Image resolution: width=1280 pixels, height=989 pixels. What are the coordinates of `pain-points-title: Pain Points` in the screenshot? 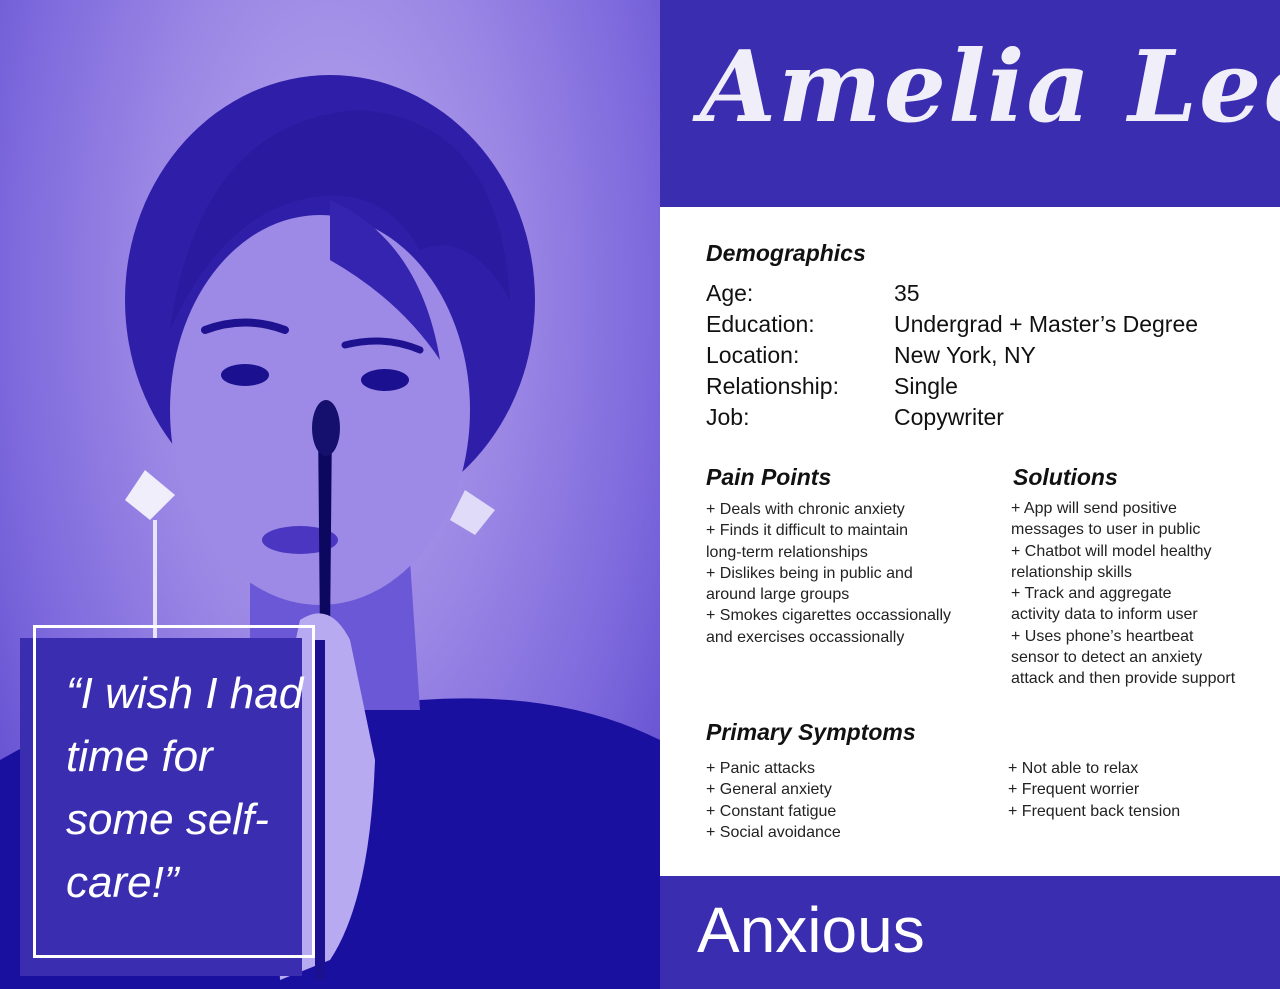 It's located at (769, 477).